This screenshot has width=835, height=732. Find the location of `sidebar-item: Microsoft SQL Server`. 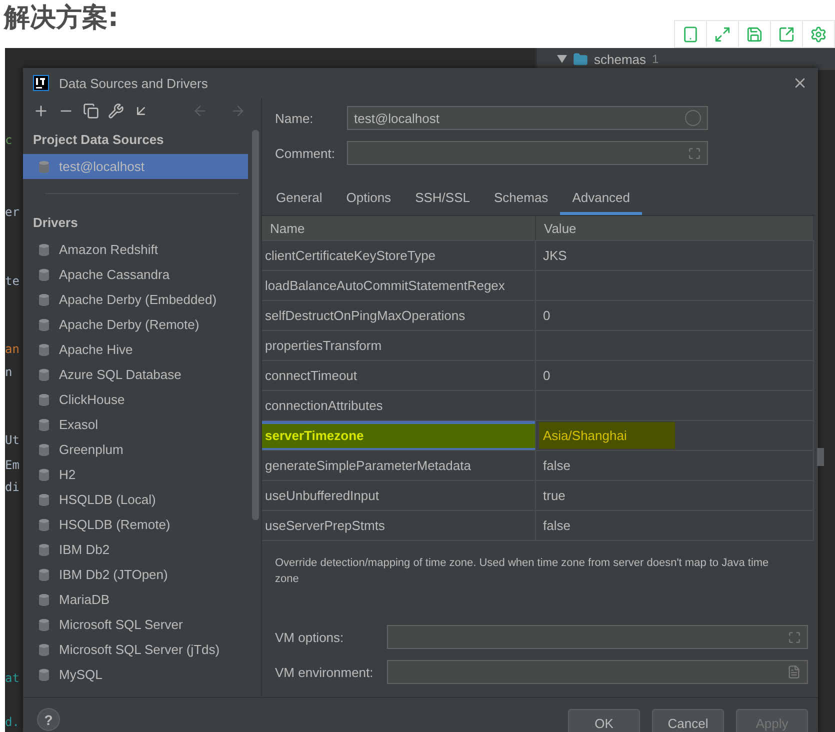

sidebar-item: Microsoft SQL Server is located at coordinates (135, 624).